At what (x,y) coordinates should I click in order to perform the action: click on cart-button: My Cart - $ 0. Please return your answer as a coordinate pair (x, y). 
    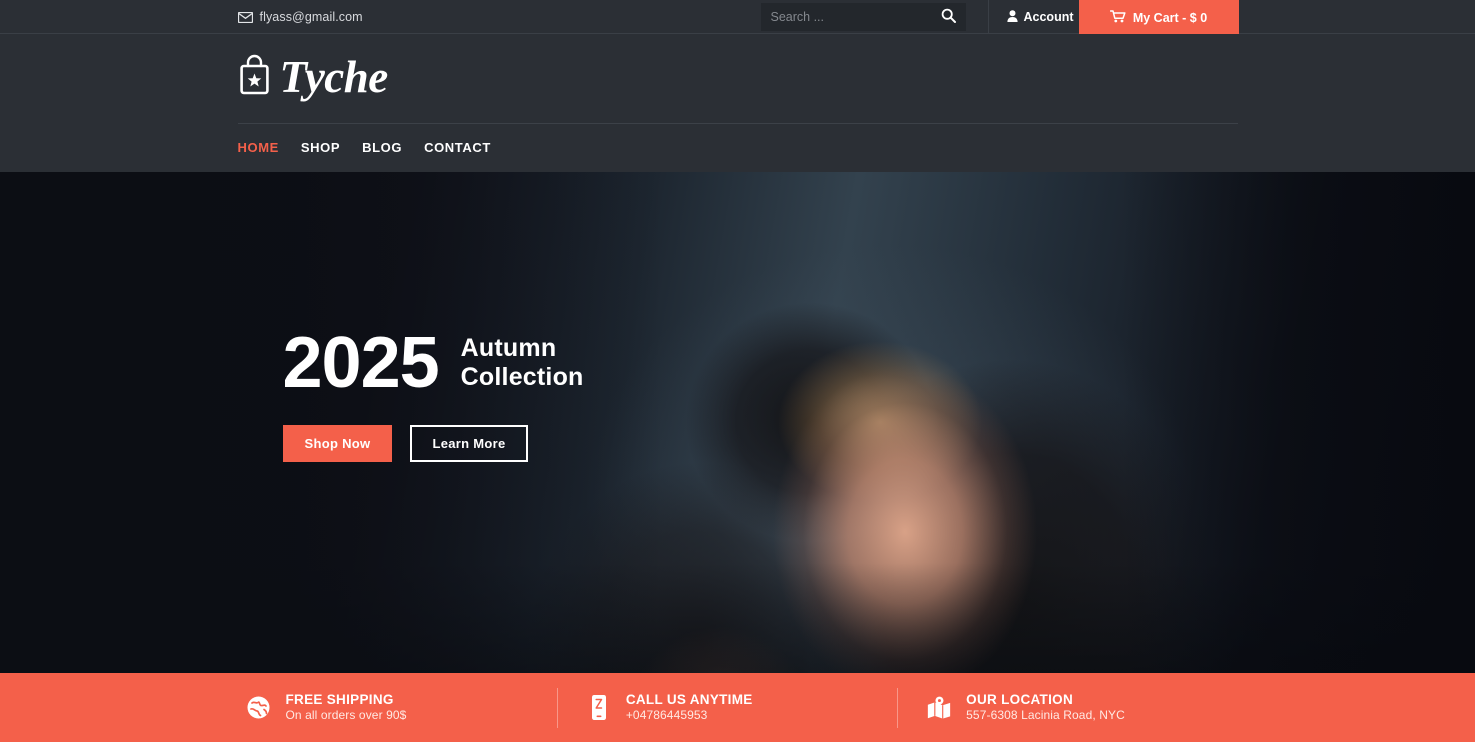
    Looking at the image, I should click on (1158, 17).